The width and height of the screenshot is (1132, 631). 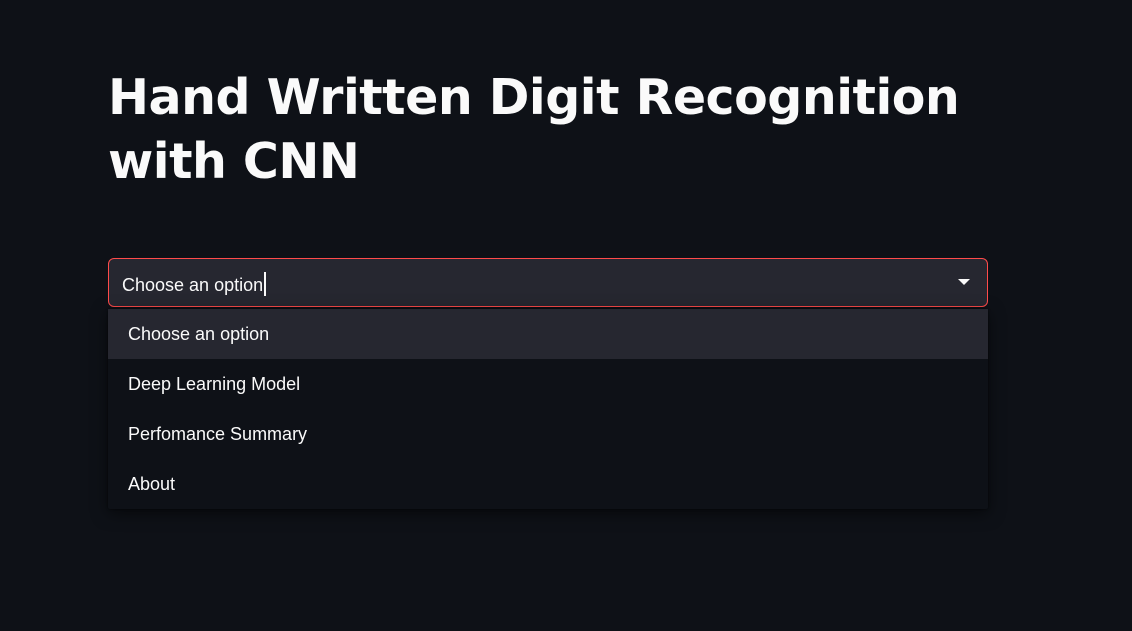 What do you see at coordinates (548, 334) in the screenshot?
I see `option-choose-an-option: Choose an option` at bounding box center [548, 334].